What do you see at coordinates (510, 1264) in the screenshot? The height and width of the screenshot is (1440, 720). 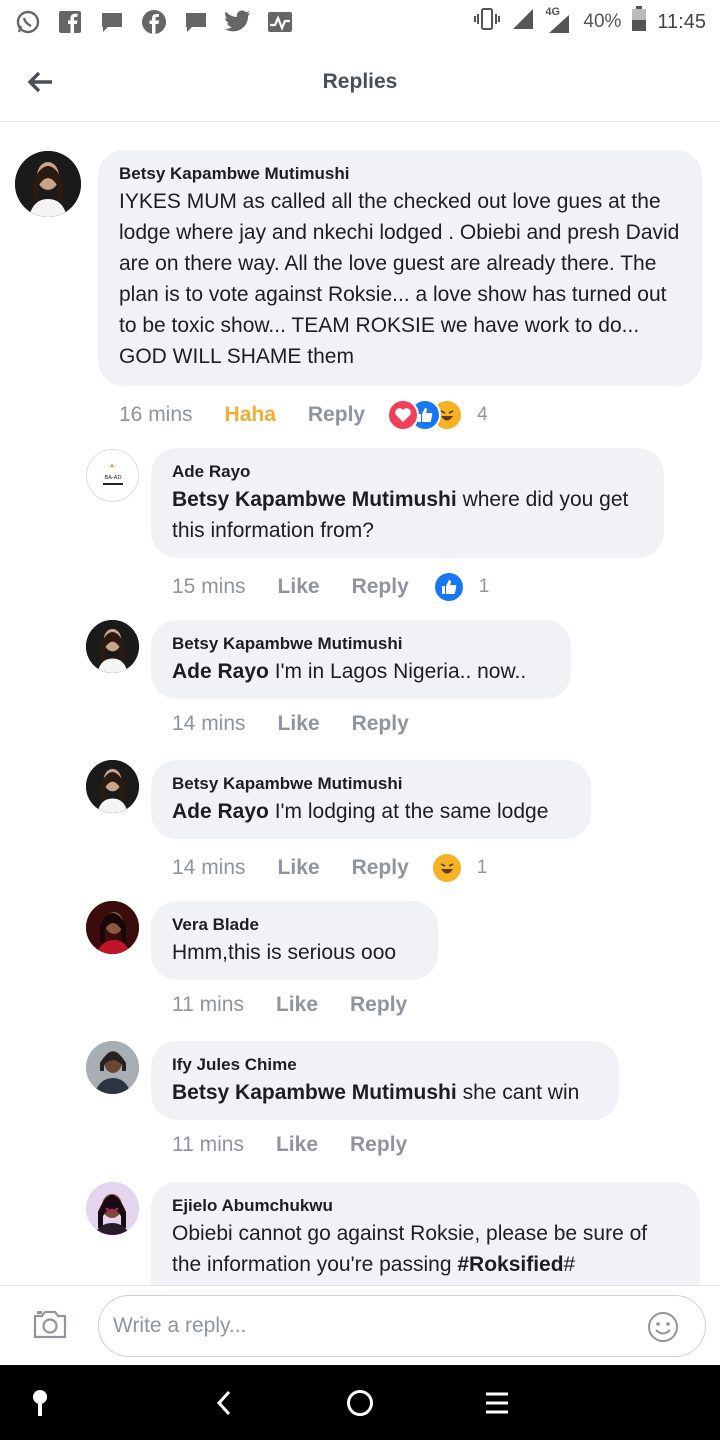 I see `hashtag-link: #Roksified` at bounding box center [510, 1264].